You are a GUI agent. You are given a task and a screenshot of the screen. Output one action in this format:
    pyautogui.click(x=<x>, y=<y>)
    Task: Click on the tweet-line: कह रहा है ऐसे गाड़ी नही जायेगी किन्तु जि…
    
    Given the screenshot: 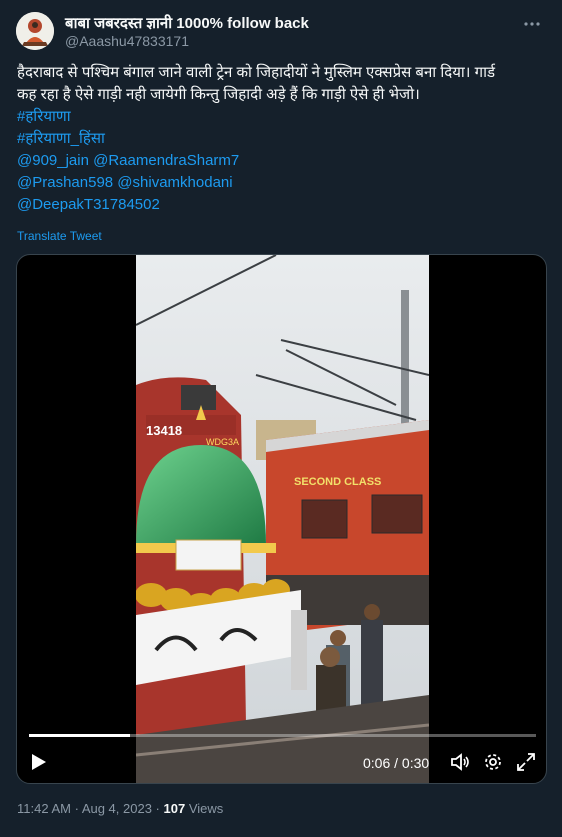 What is the action you would take?
    pyautogui.click(x=218, y=94)
    